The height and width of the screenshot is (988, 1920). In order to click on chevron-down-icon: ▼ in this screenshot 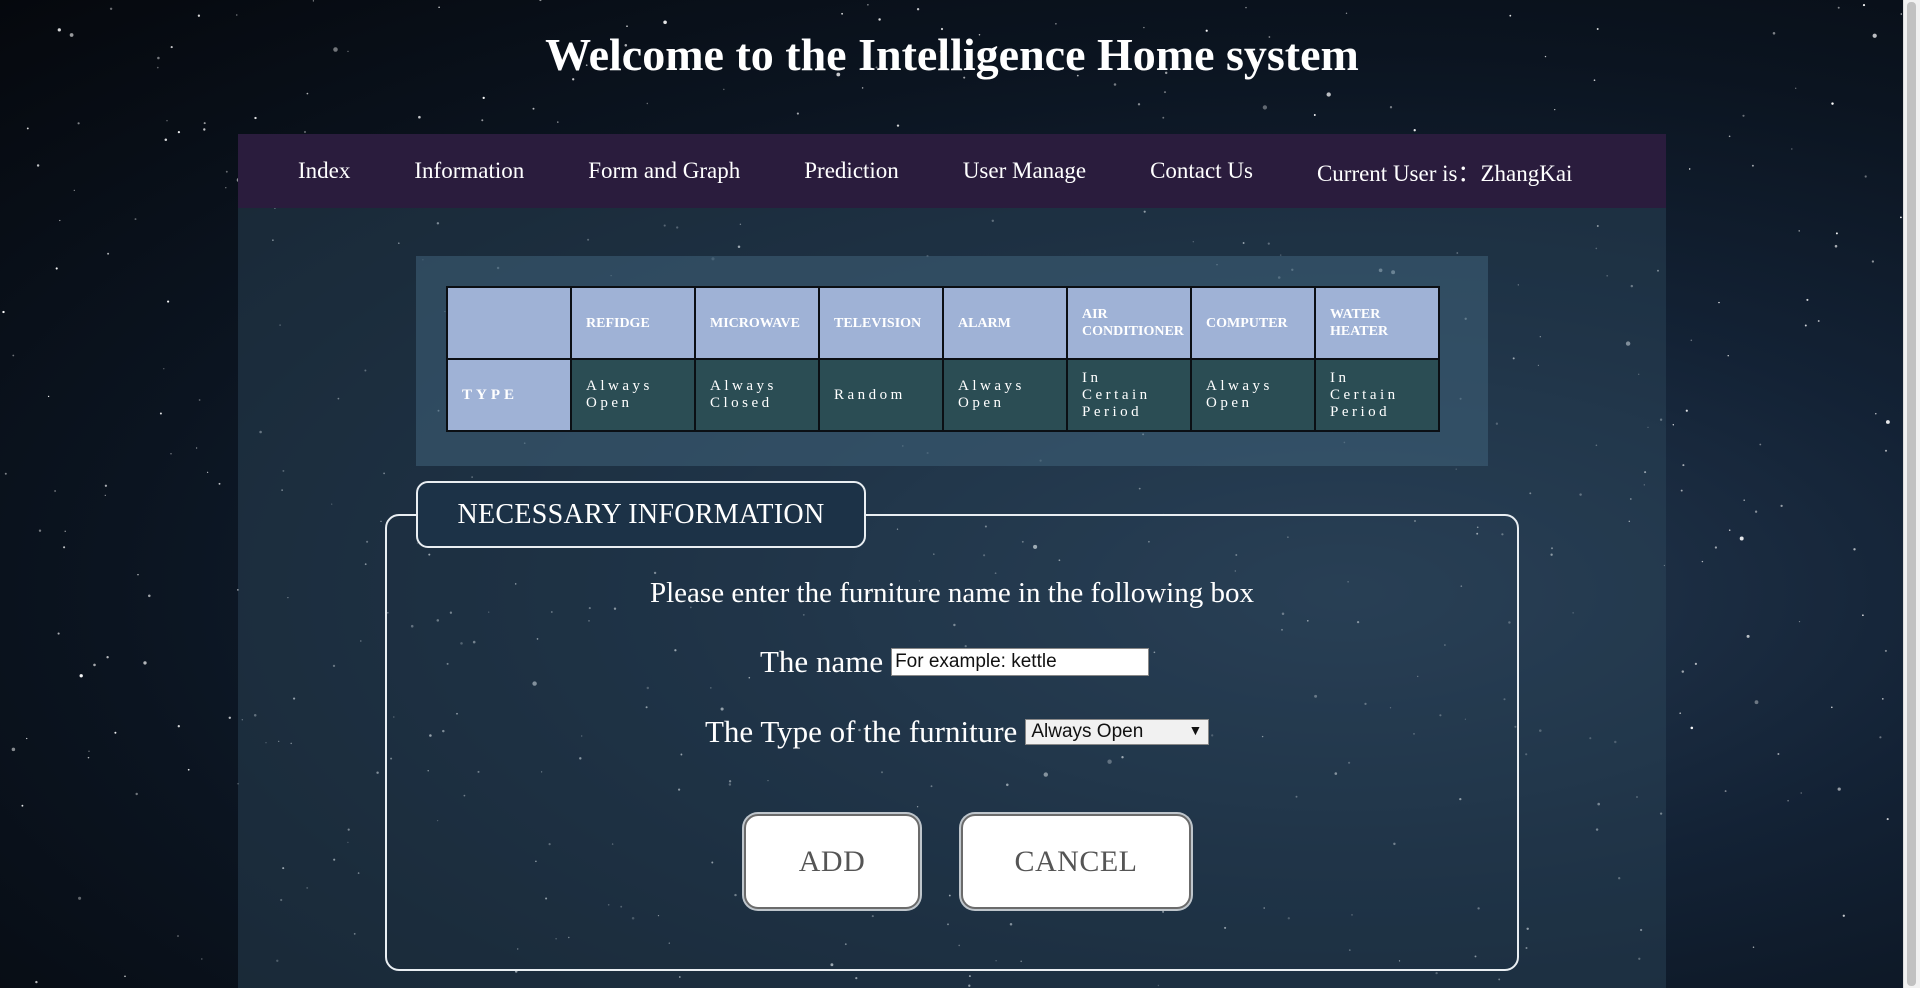, I will do `click(1195, 730)`.